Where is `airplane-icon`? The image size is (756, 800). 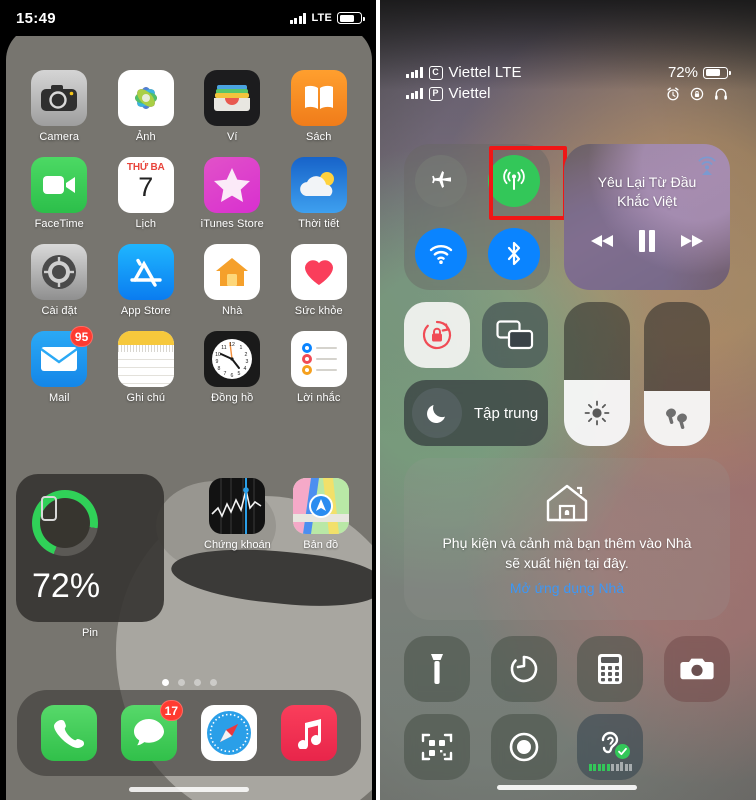
airplane-icon is located at coordinates (441, 179).